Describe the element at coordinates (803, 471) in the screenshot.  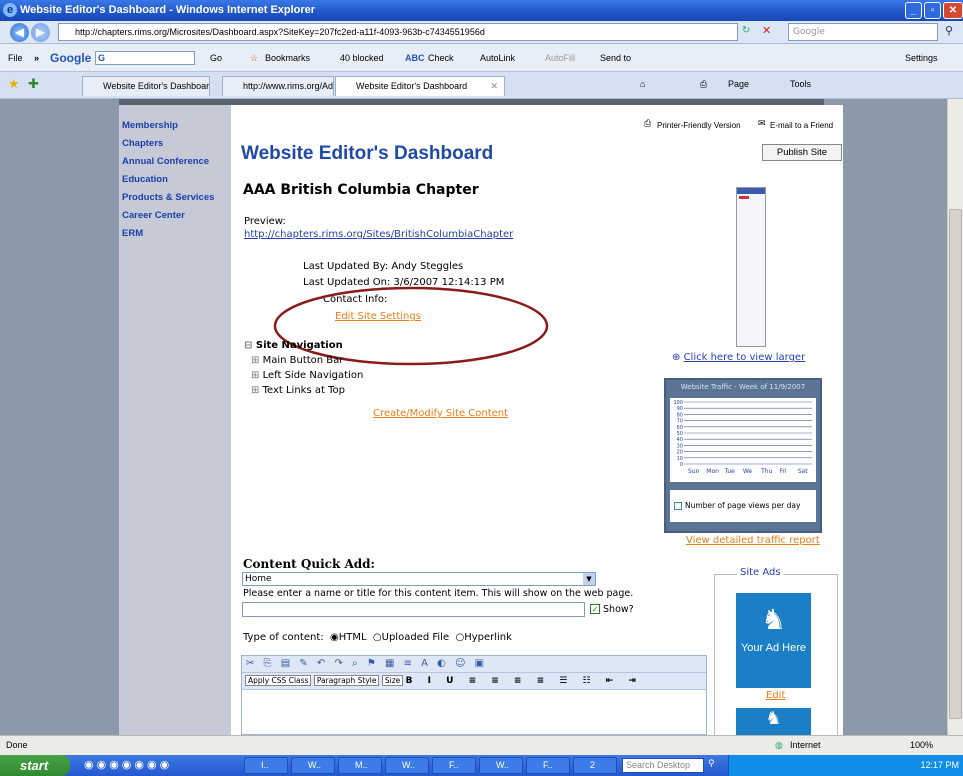
I see `x-tick-label: Sat` at that location.